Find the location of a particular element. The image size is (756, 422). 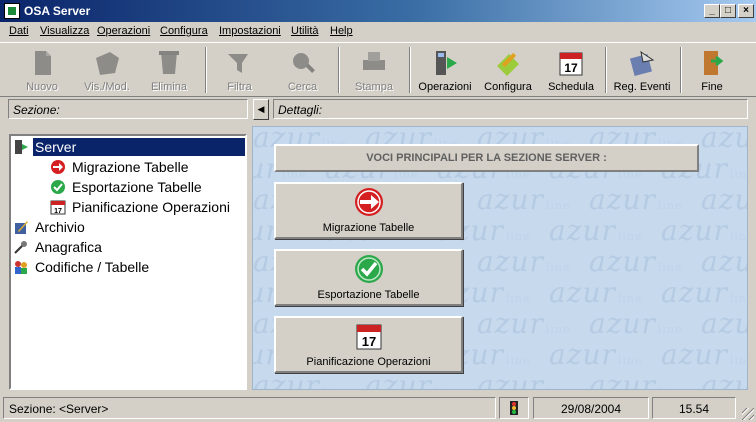

toolbar-cerca-button: Cerca is located at coordinates (302, 71).